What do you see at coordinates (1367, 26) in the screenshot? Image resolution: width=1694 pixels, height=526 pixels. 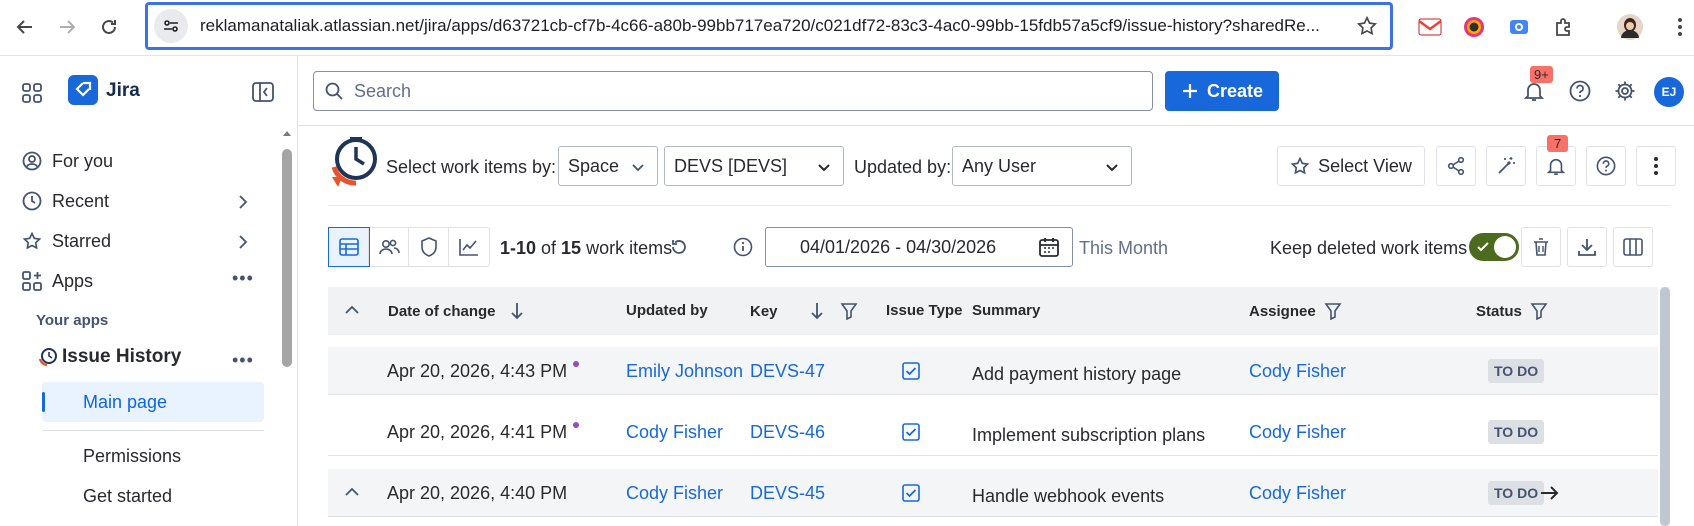 I see `bookmark-star-icon` at bounding box center [1367, 26].